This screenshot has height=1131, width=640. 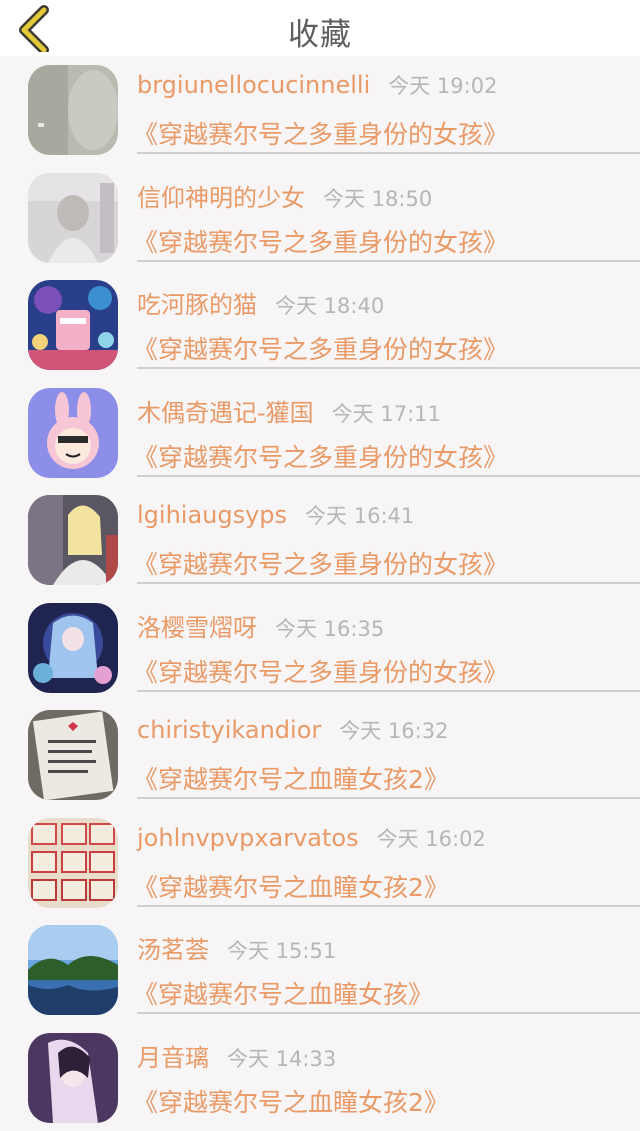 I want to click on list-item: 汤茗荟今天 15:51 《穿越赛尔号之血瞳女孩》, so click(x=320, y=970).